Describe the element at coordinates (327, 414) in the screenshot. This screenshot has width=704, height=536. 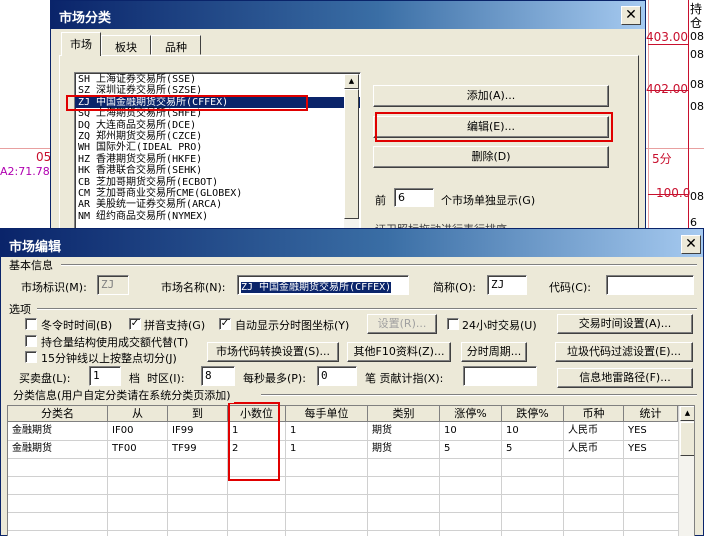
I see `column-header: 每手单位` at that location.